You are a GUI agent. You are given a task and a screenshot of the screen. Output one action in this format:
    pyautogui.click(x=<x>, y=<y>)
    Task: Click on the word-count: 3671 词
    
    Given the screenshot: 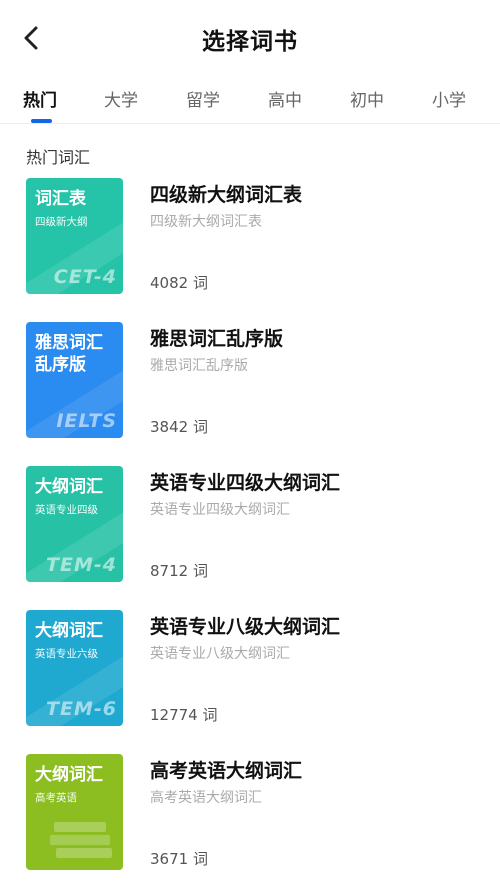 What is the action you would take?
    pyautogui.click(x=179, y=859)
    